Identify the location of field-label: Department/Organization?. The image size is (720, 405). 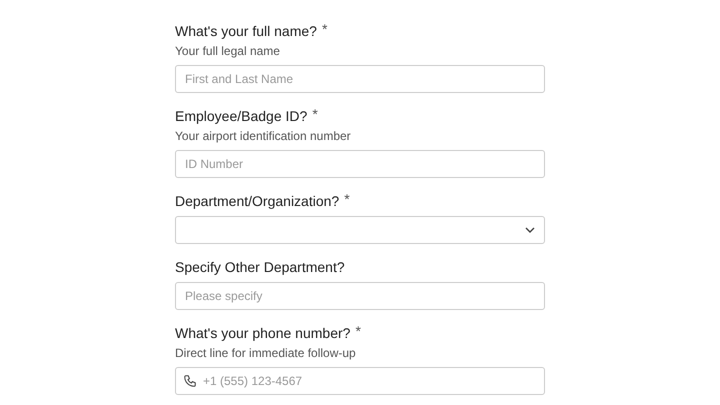
(257, 201).